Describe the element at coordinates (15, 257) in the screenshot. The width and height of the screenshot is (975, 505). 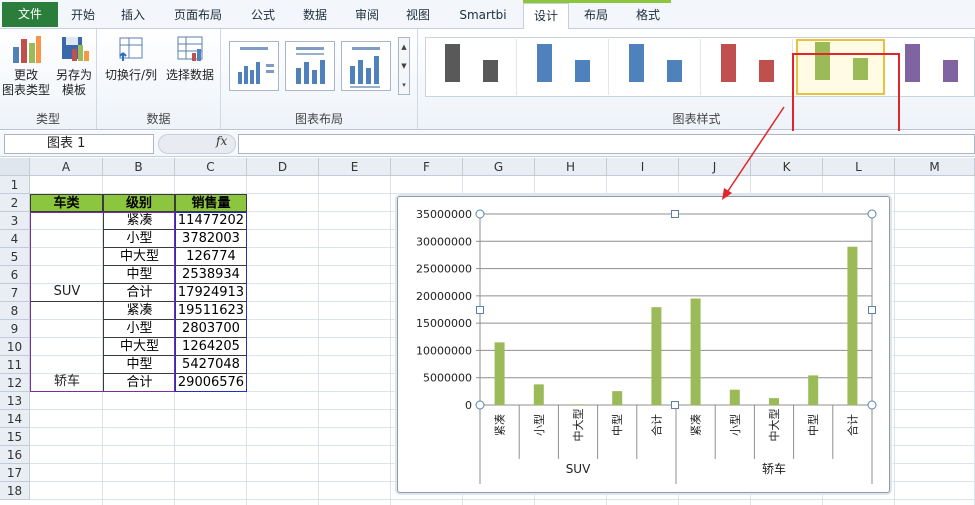
I see `row-header-5: 5` at that location.